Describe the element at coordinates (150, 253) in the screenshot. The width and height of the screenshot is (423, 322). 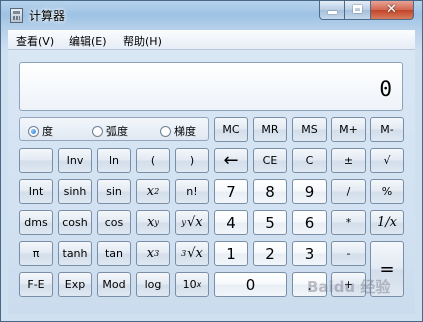
I see `x-cubed-base: x` at that location.